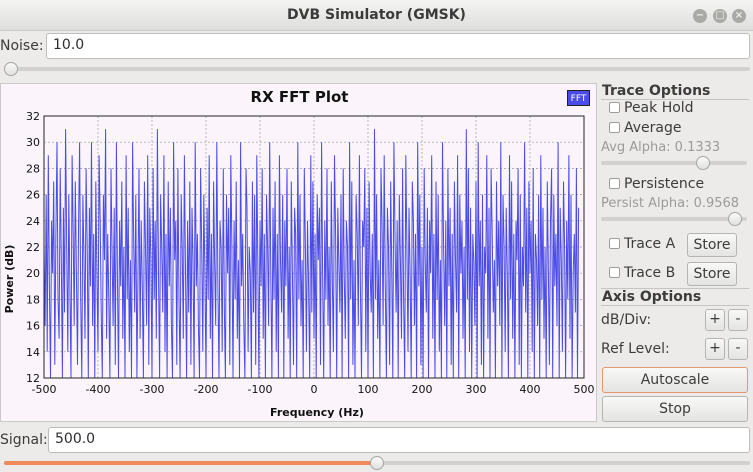 The image size is (753, 472). I want to click on trace-b-checkbox, so click(614, 272).